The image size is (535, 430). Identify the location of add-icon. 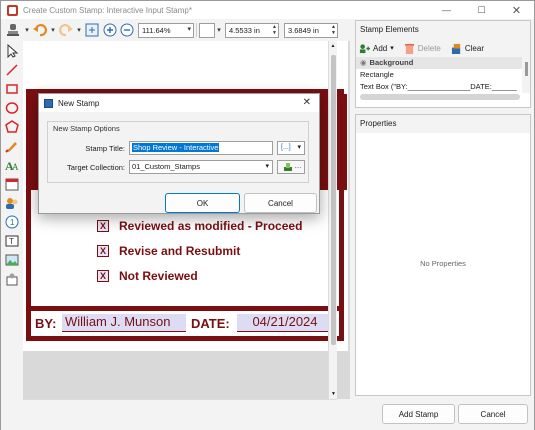
(364, 48).